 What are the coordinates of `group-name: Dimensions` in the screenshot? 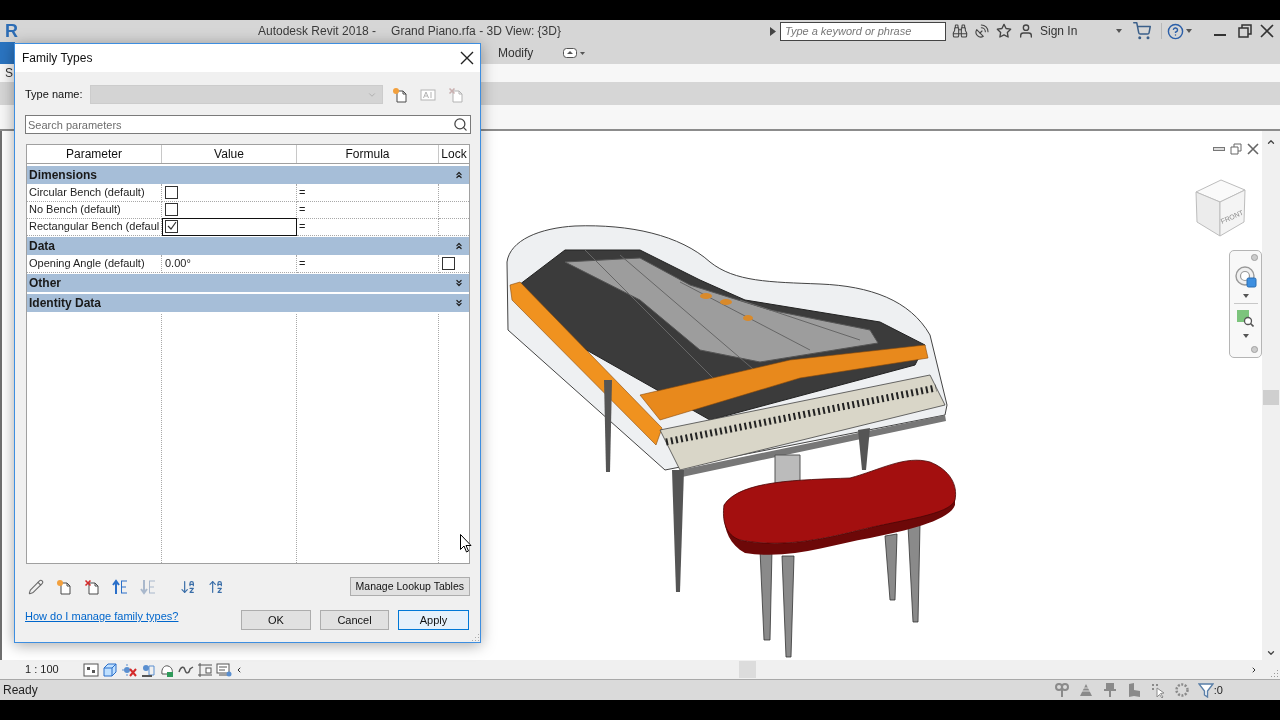 It's located at (63, 175).